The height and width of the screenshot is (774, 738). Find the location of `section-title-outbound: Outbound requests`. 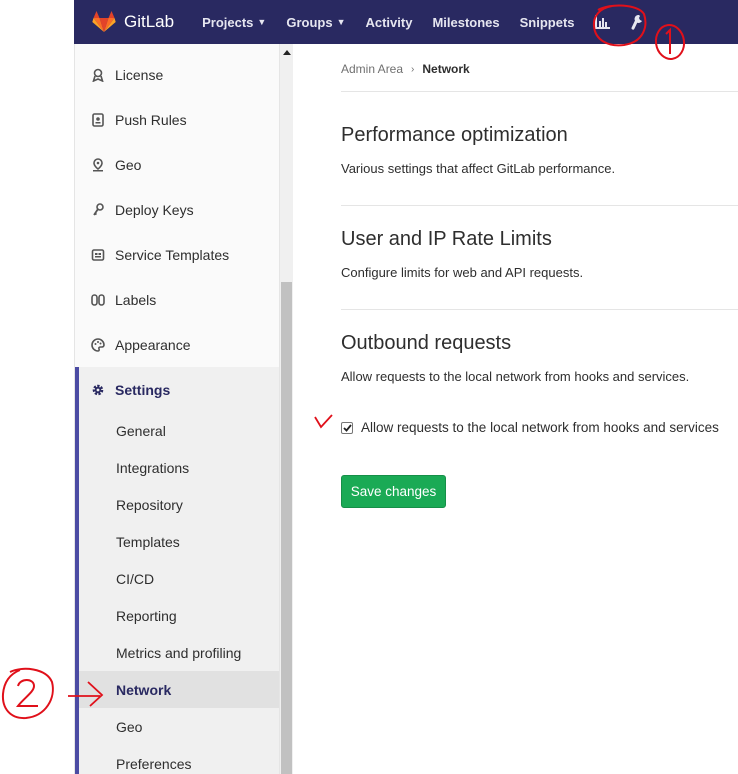

section-title-outbound: Outbound requests is located at coordinates (426, 343).